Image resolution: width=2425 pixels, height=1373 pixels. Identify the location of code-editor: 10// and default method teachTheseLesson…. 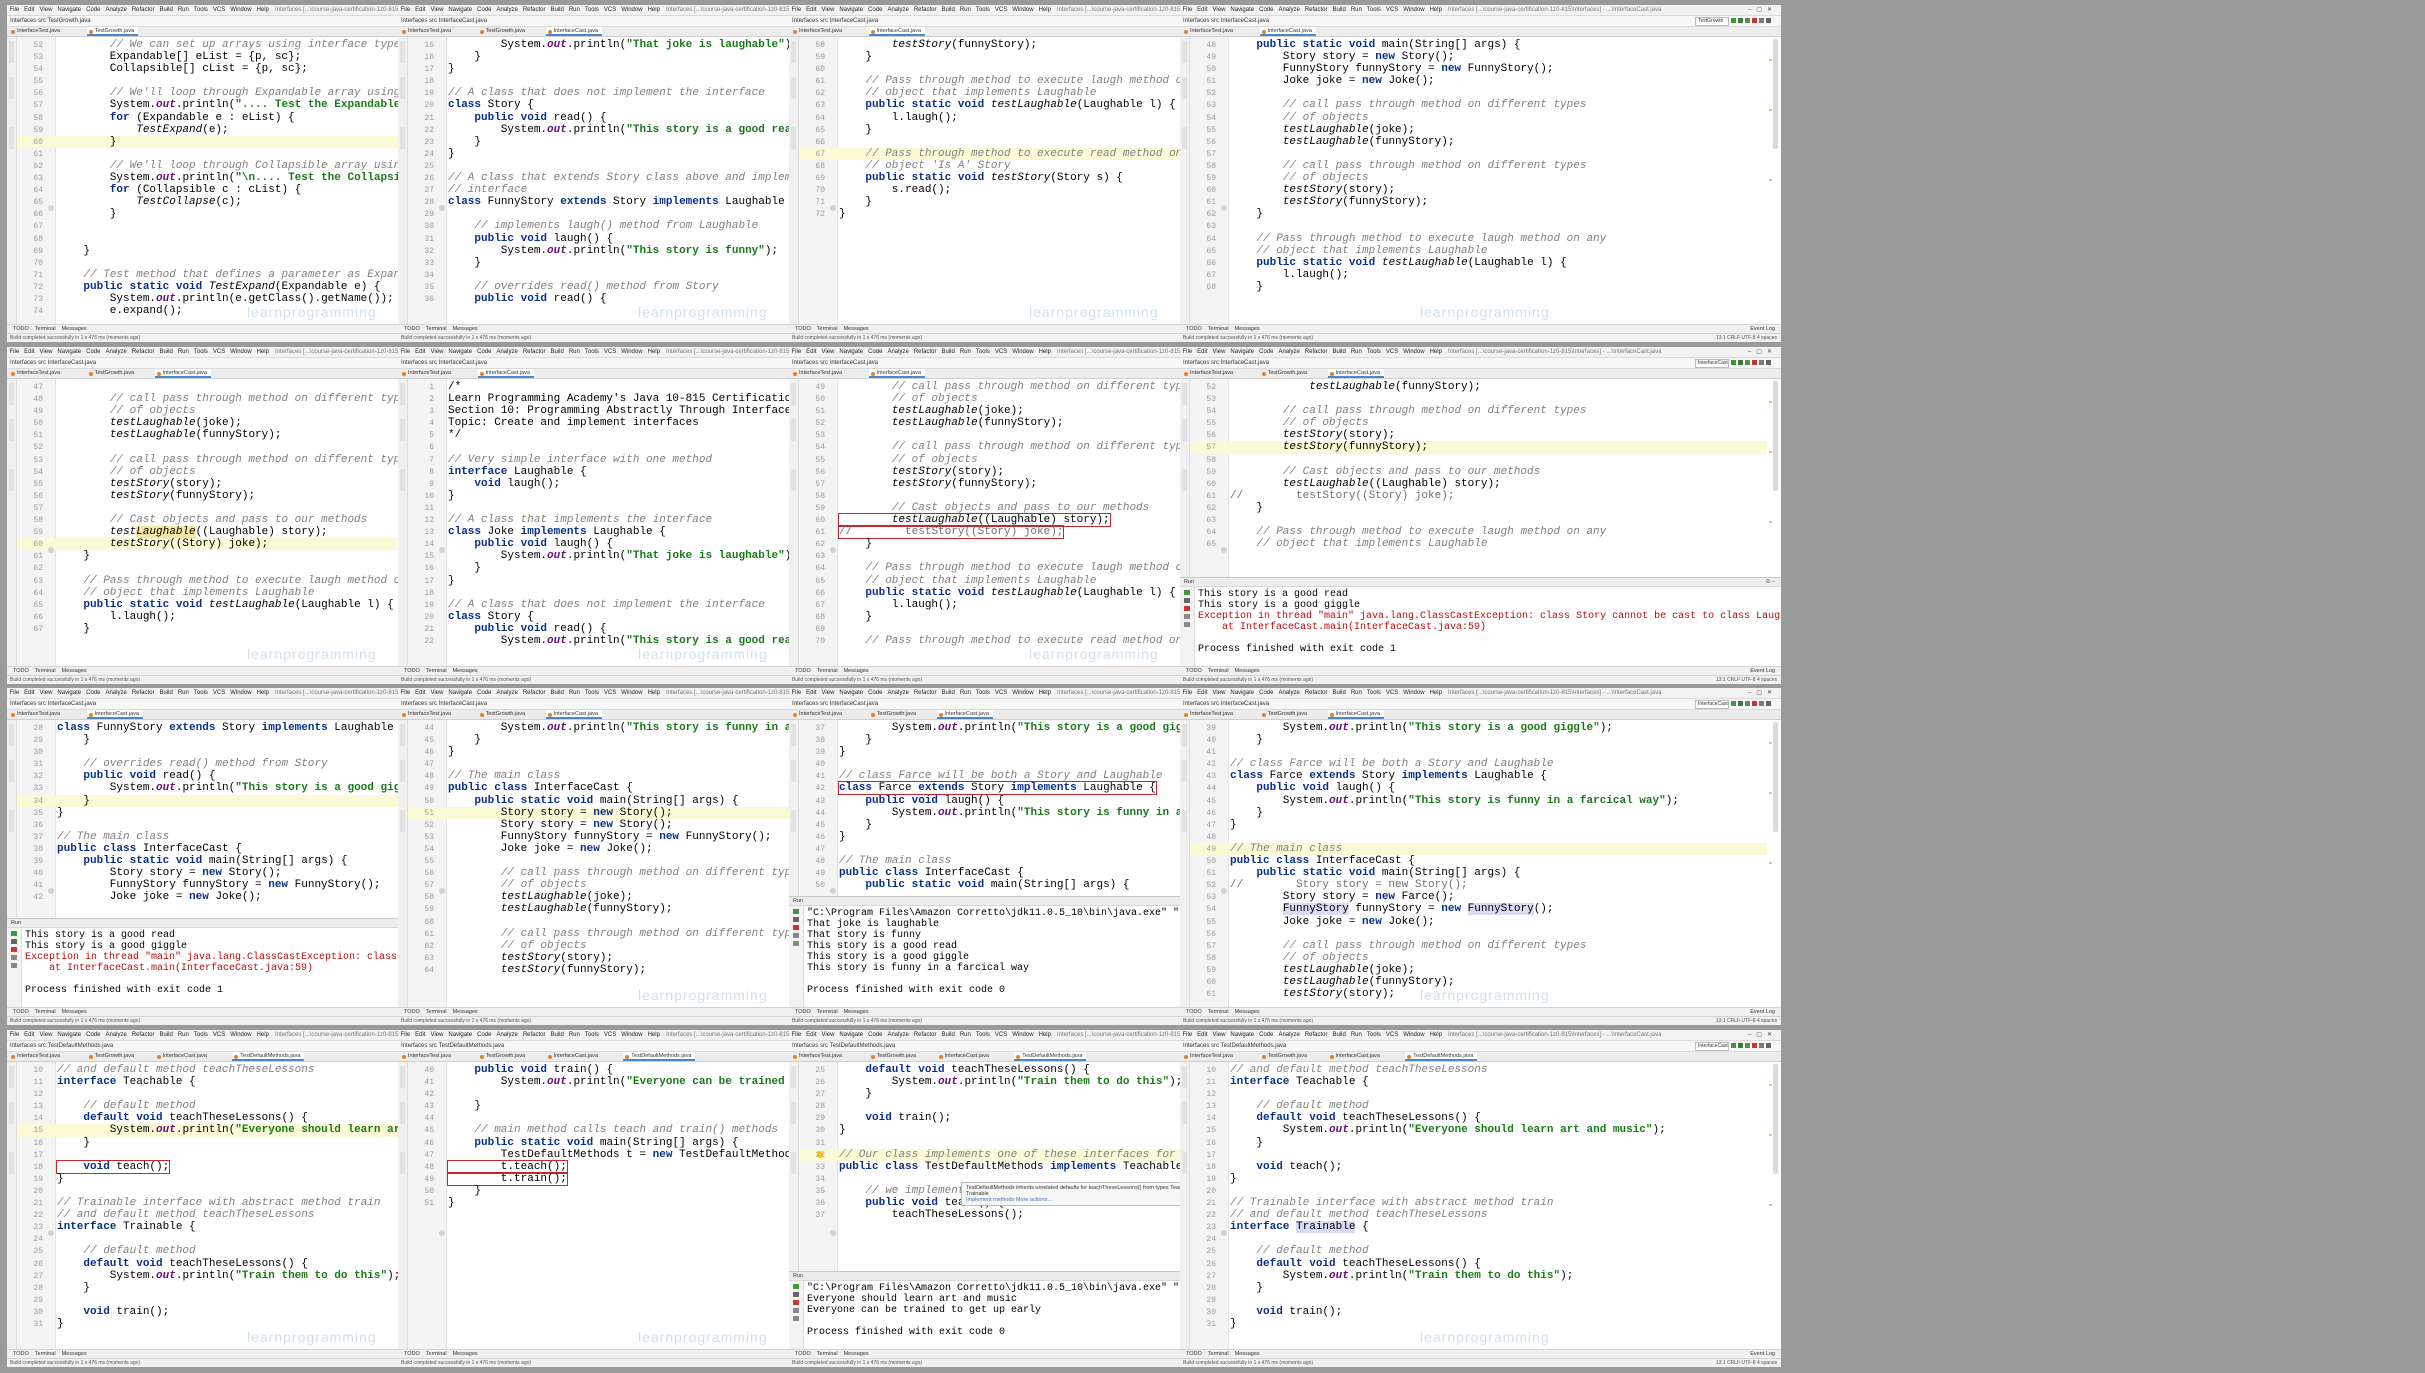
(1478, 1197).